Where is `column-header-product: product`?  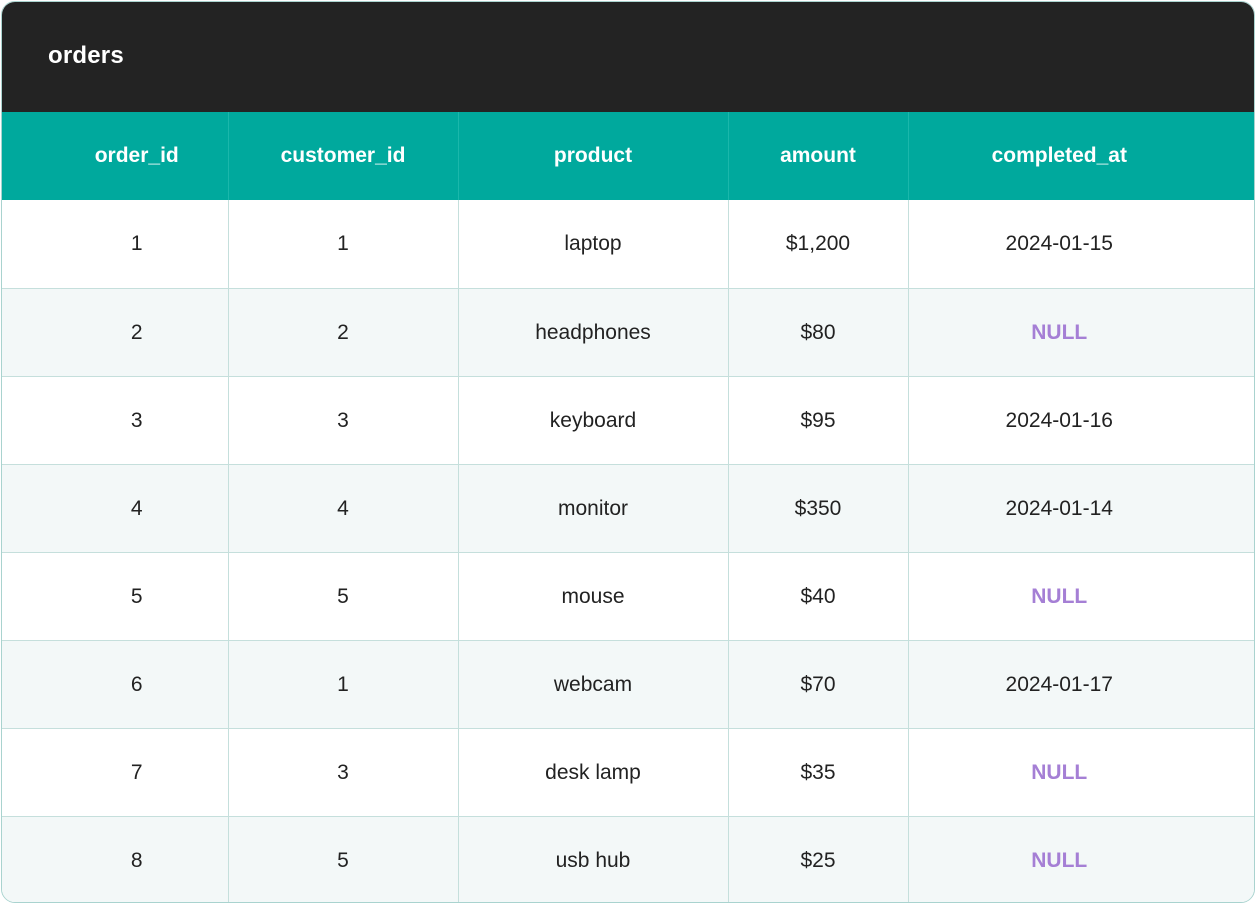
column-header-product: product is located at coordinates (592, 156).